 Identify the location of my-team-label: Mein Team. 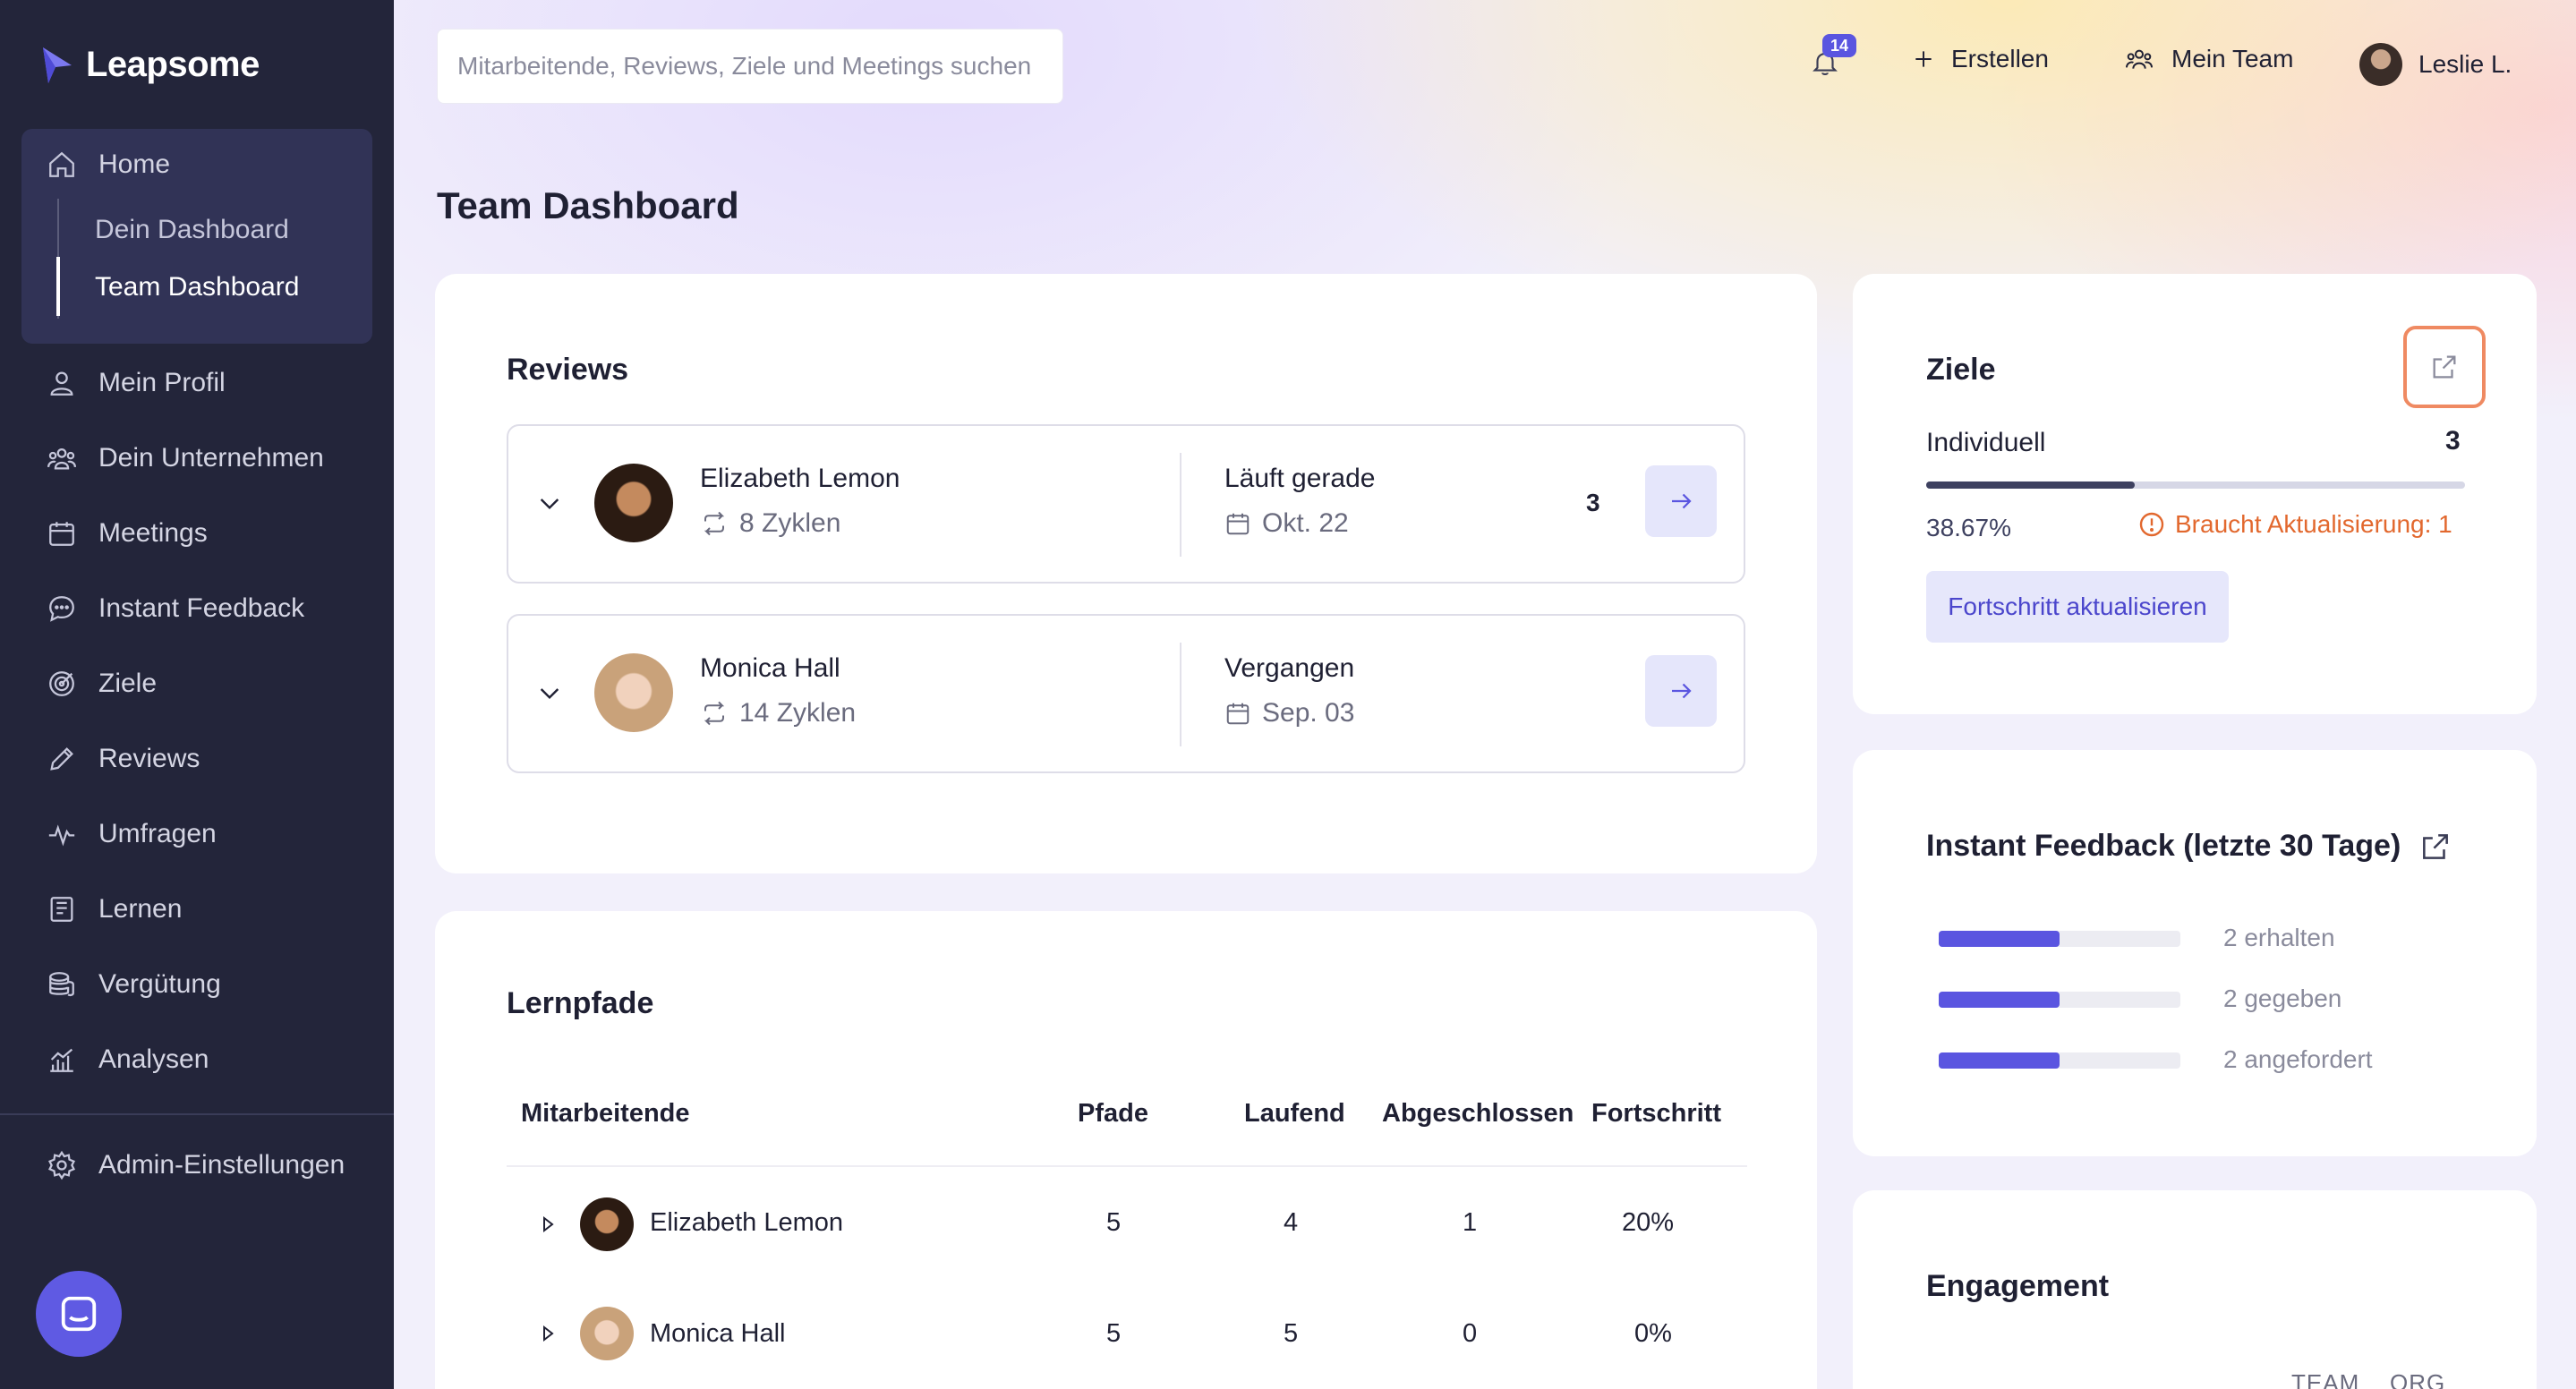
(2232, 59).